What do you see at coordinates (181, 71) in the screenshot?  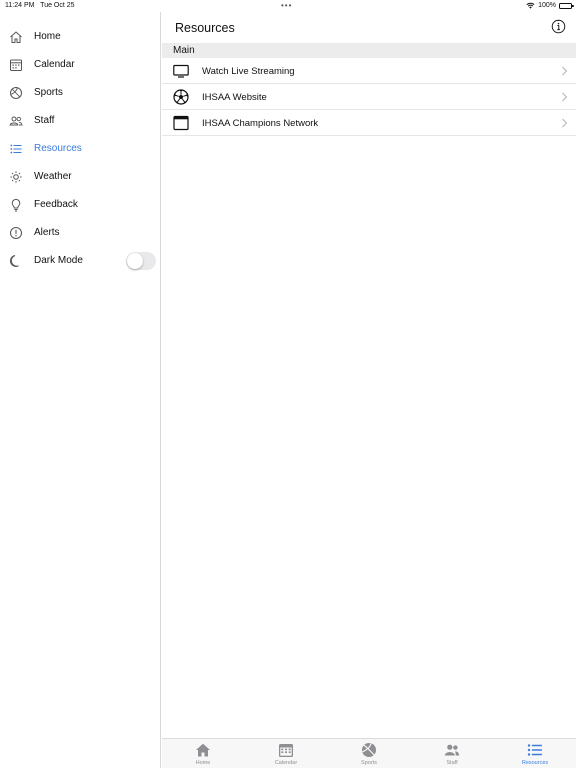 I see `tv-icon` at bounding box center [181, 71].